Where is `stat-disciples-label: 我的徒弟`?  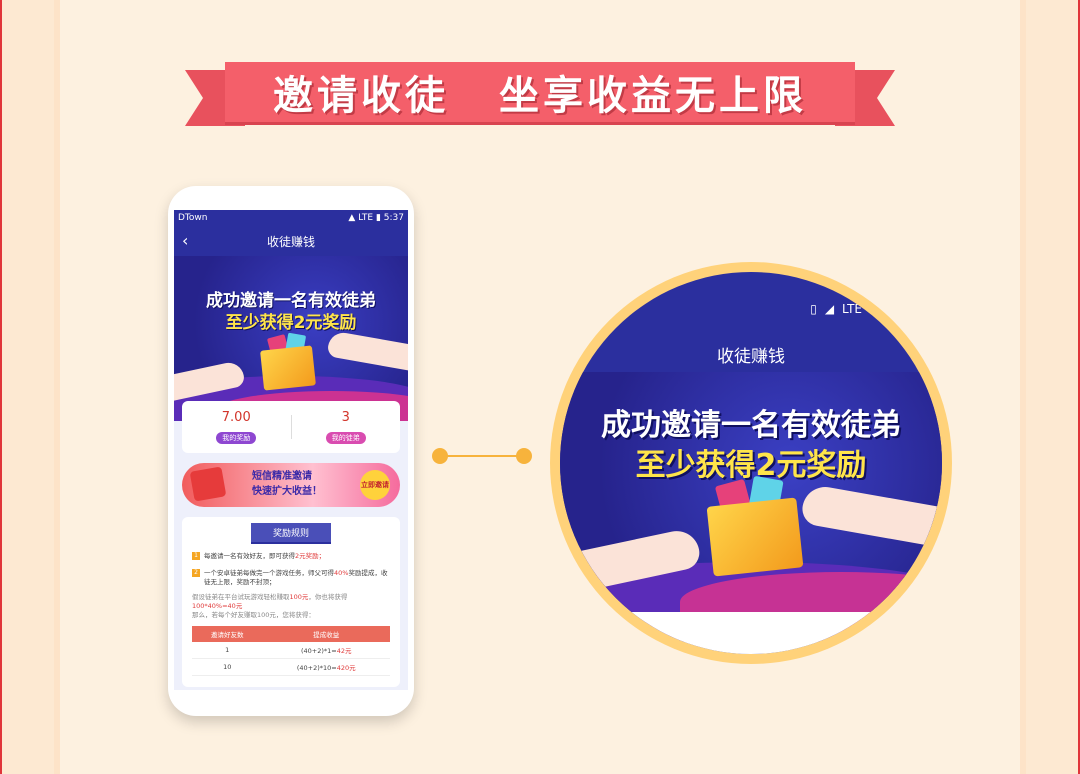
stat-disciples-label: 我的徒弟 is located at coordinates (345, 438).